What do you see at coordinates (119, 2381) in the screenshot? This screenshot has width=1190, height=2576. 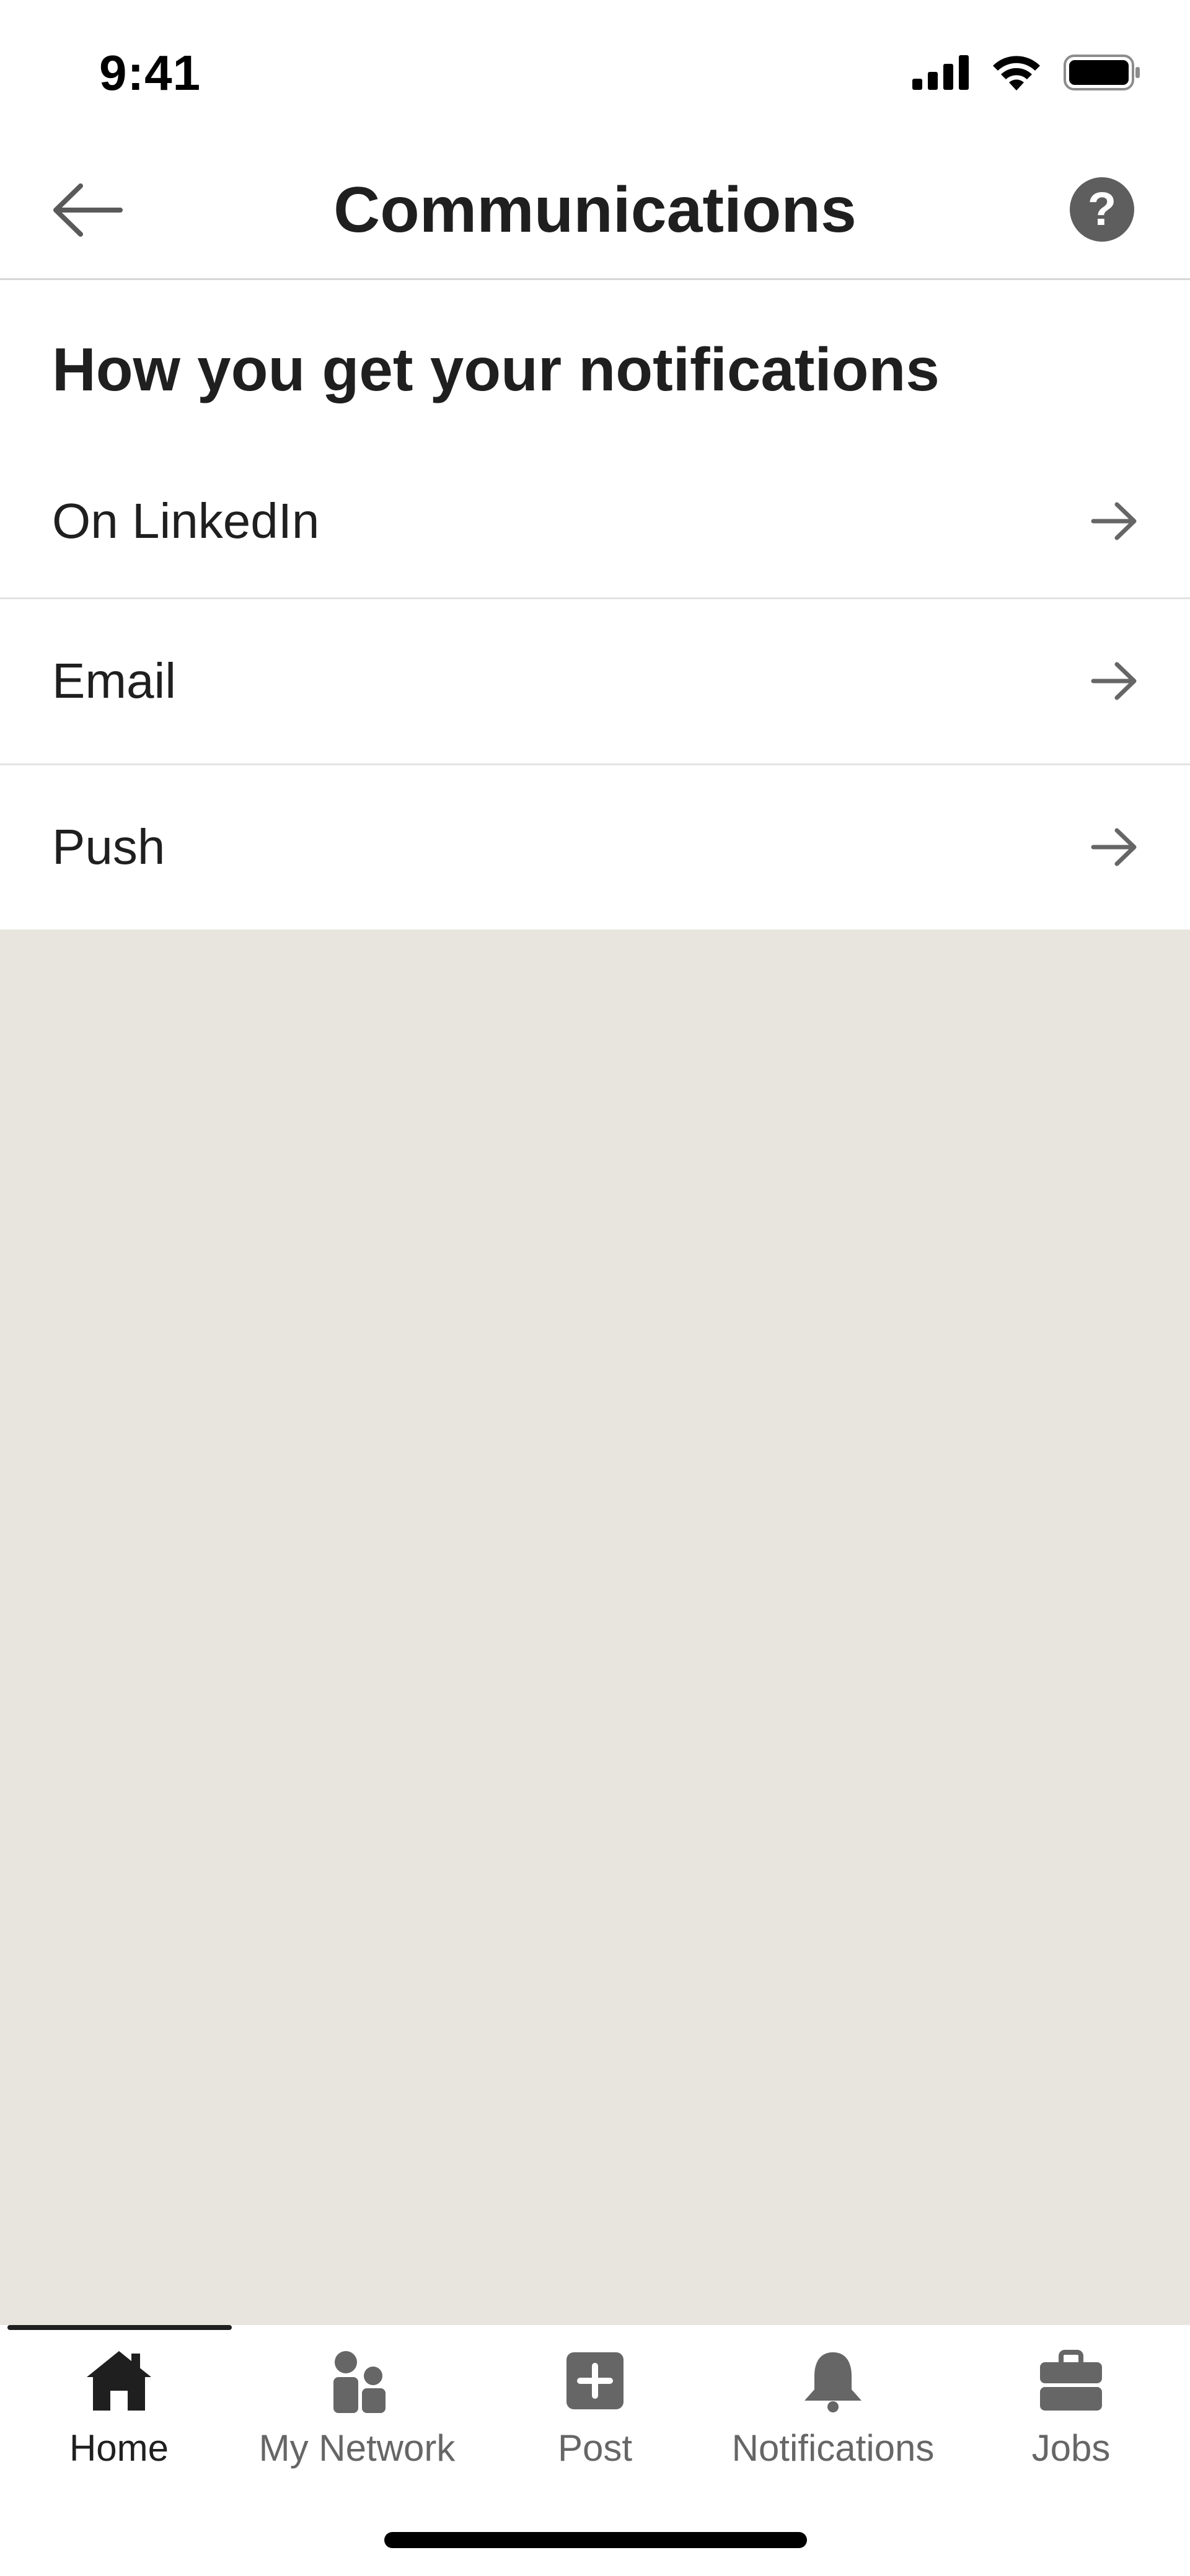 I see `home-icon` at bounding box center [119, 2381].